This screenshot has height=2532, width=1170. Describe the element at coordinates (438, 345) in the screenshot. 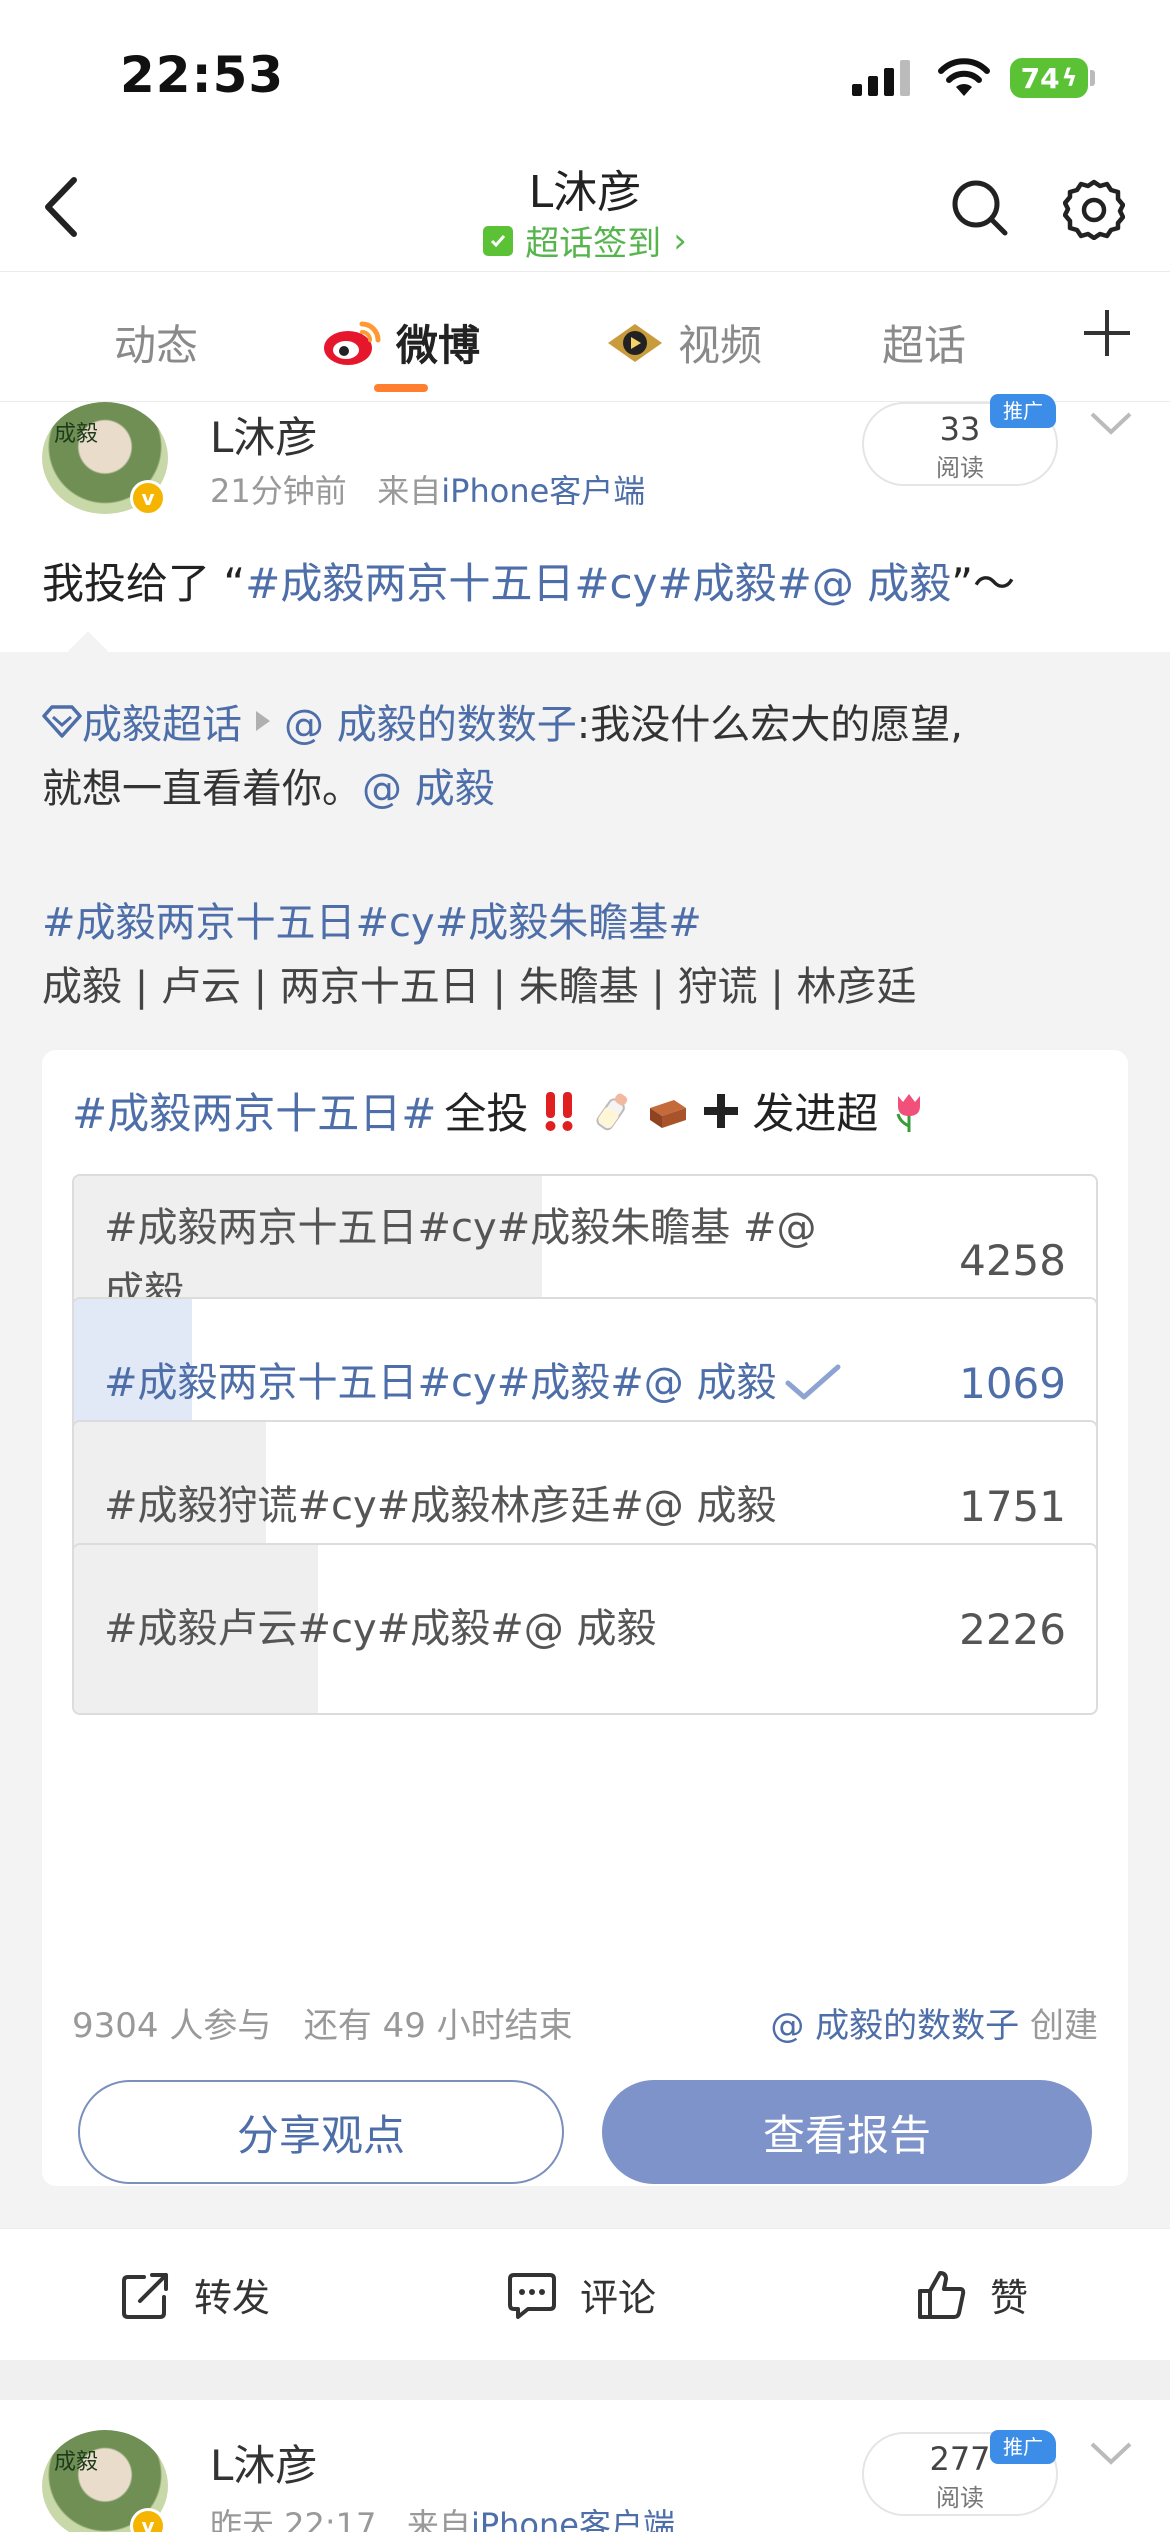

I see `tab-label: 微博` at that location.